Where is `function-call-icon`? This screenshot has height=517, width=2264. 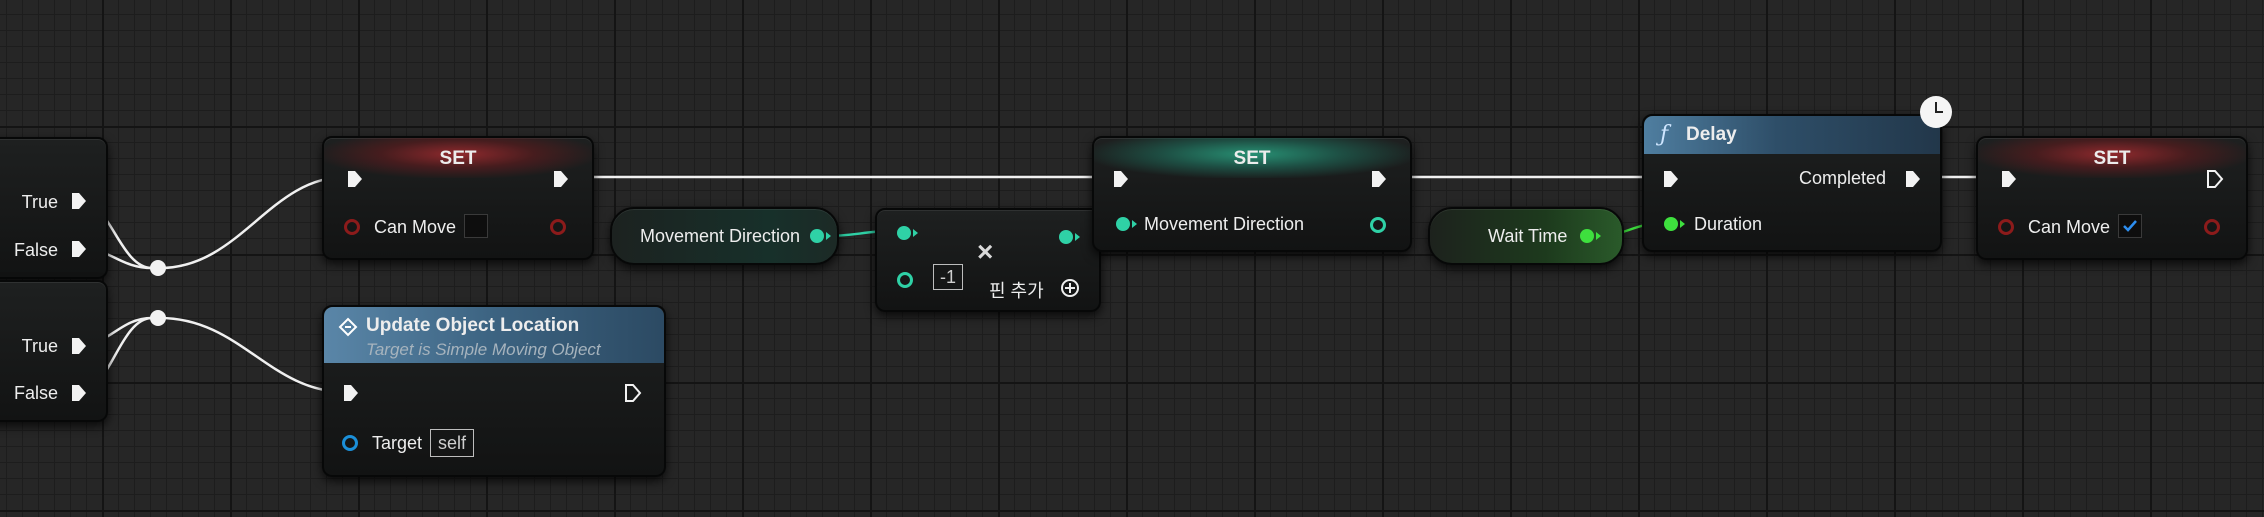 function-call-icon is located at coordinates (348, 327).